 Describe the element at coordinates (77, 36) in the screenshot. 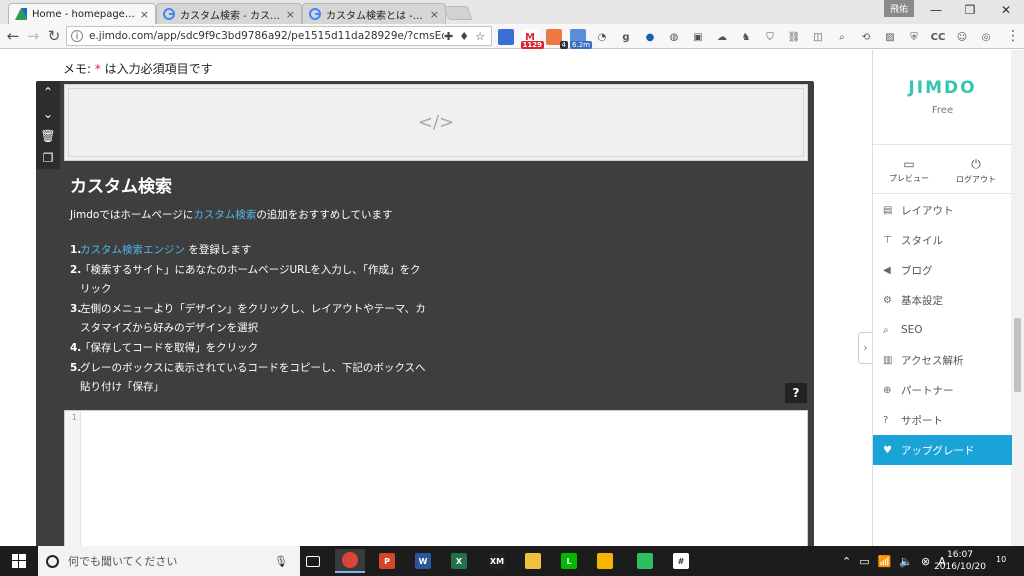

I see `info-icon: i` at that location.